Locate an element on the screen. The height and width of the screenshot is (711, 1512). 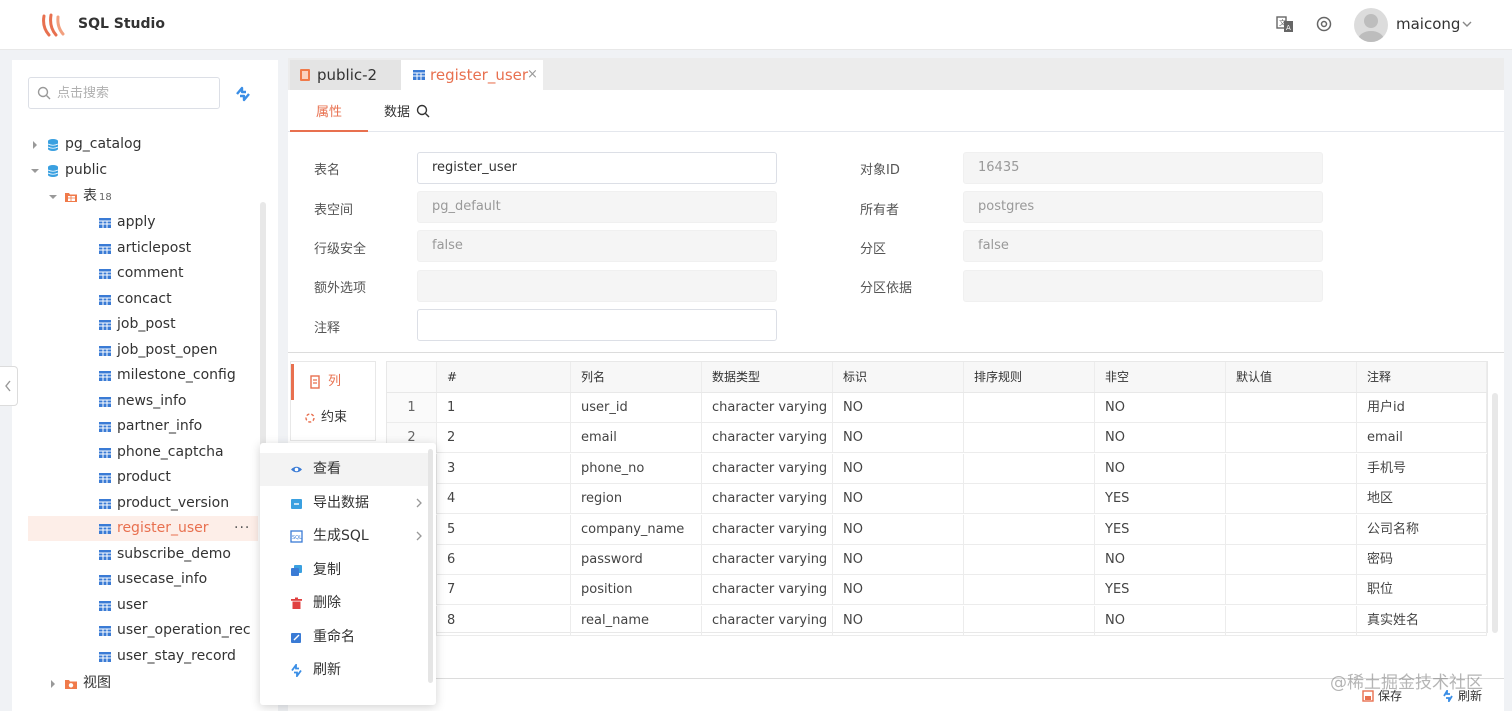
table-cell is located at coordinates (1291, 407).